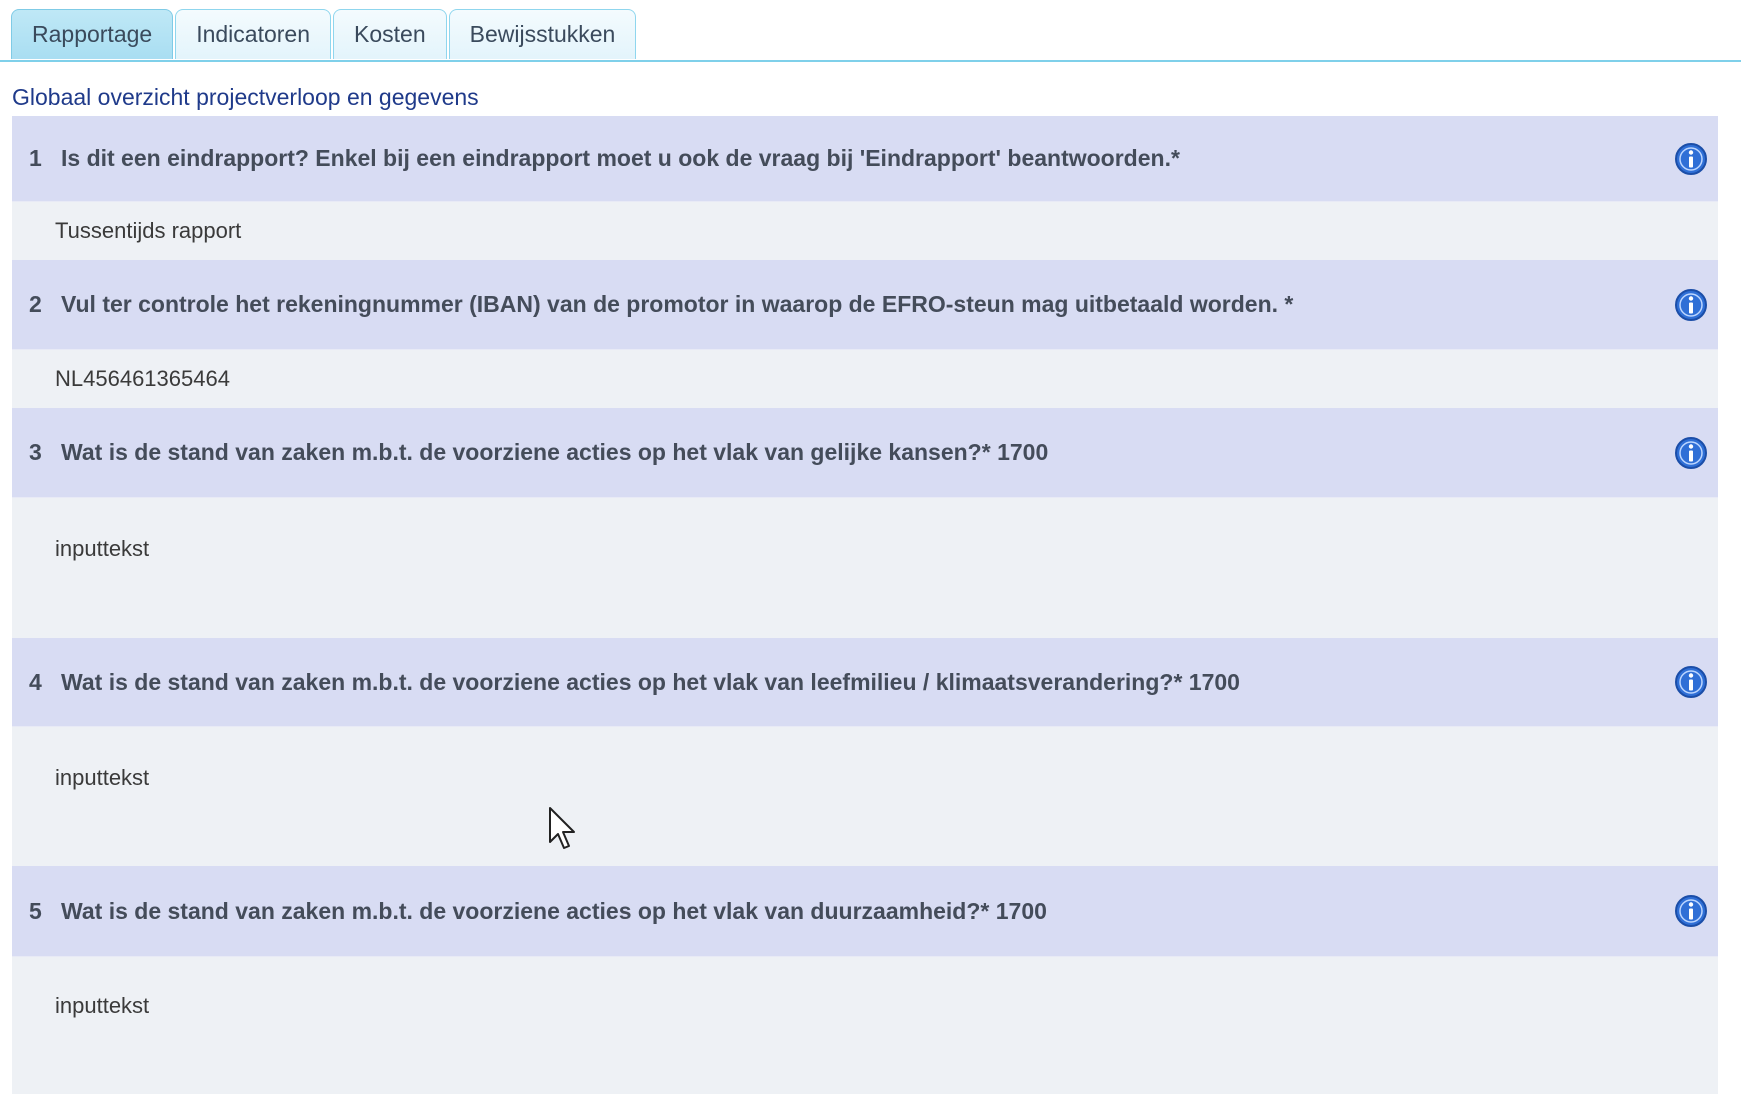 The image size is (1741, 1096). I want to click on question-number: 4, so click(35, 681).